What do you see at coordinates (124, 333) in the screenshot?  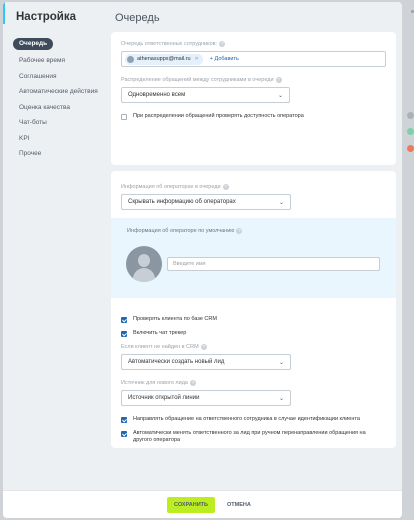 I see `enable-tracker-checkbox` at bounding box center [124, 333].